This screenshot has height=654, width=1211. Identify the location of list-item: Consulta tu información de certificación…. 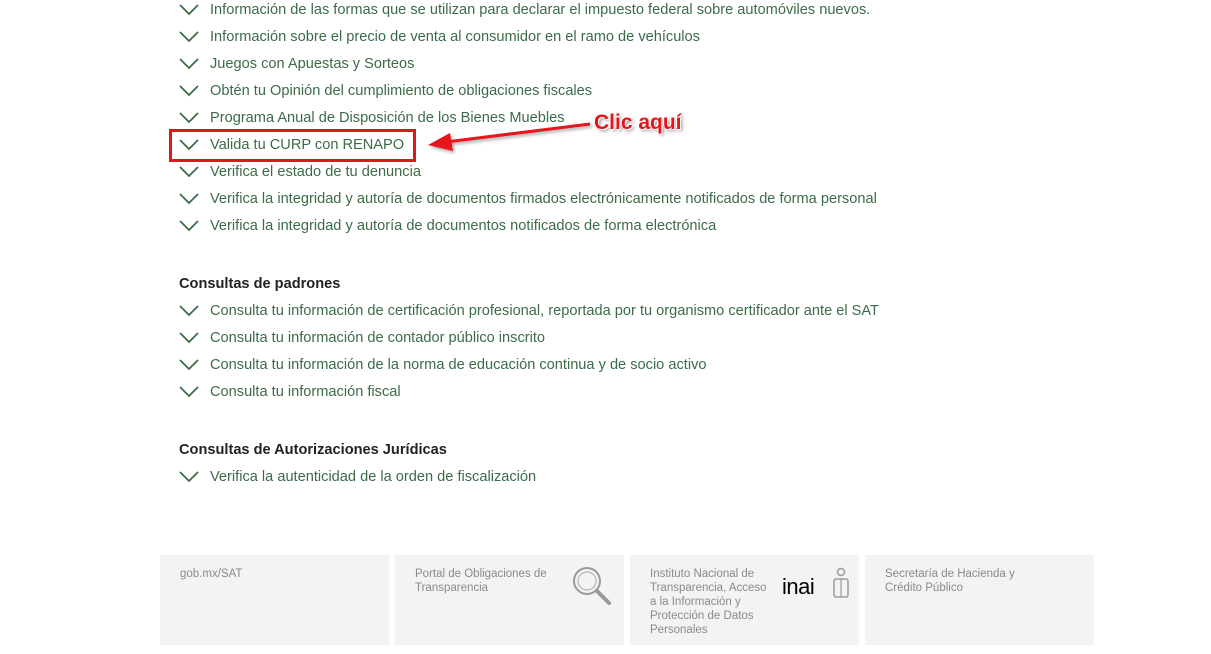
(528, 314).